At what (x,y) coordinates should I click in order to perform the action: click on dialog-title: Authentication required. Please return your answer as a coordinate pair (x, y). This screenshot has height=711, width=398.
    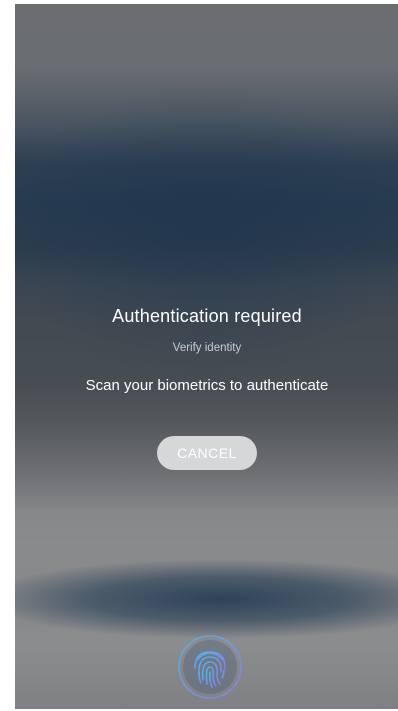
    Looking at the image, I should click on (207, 316).